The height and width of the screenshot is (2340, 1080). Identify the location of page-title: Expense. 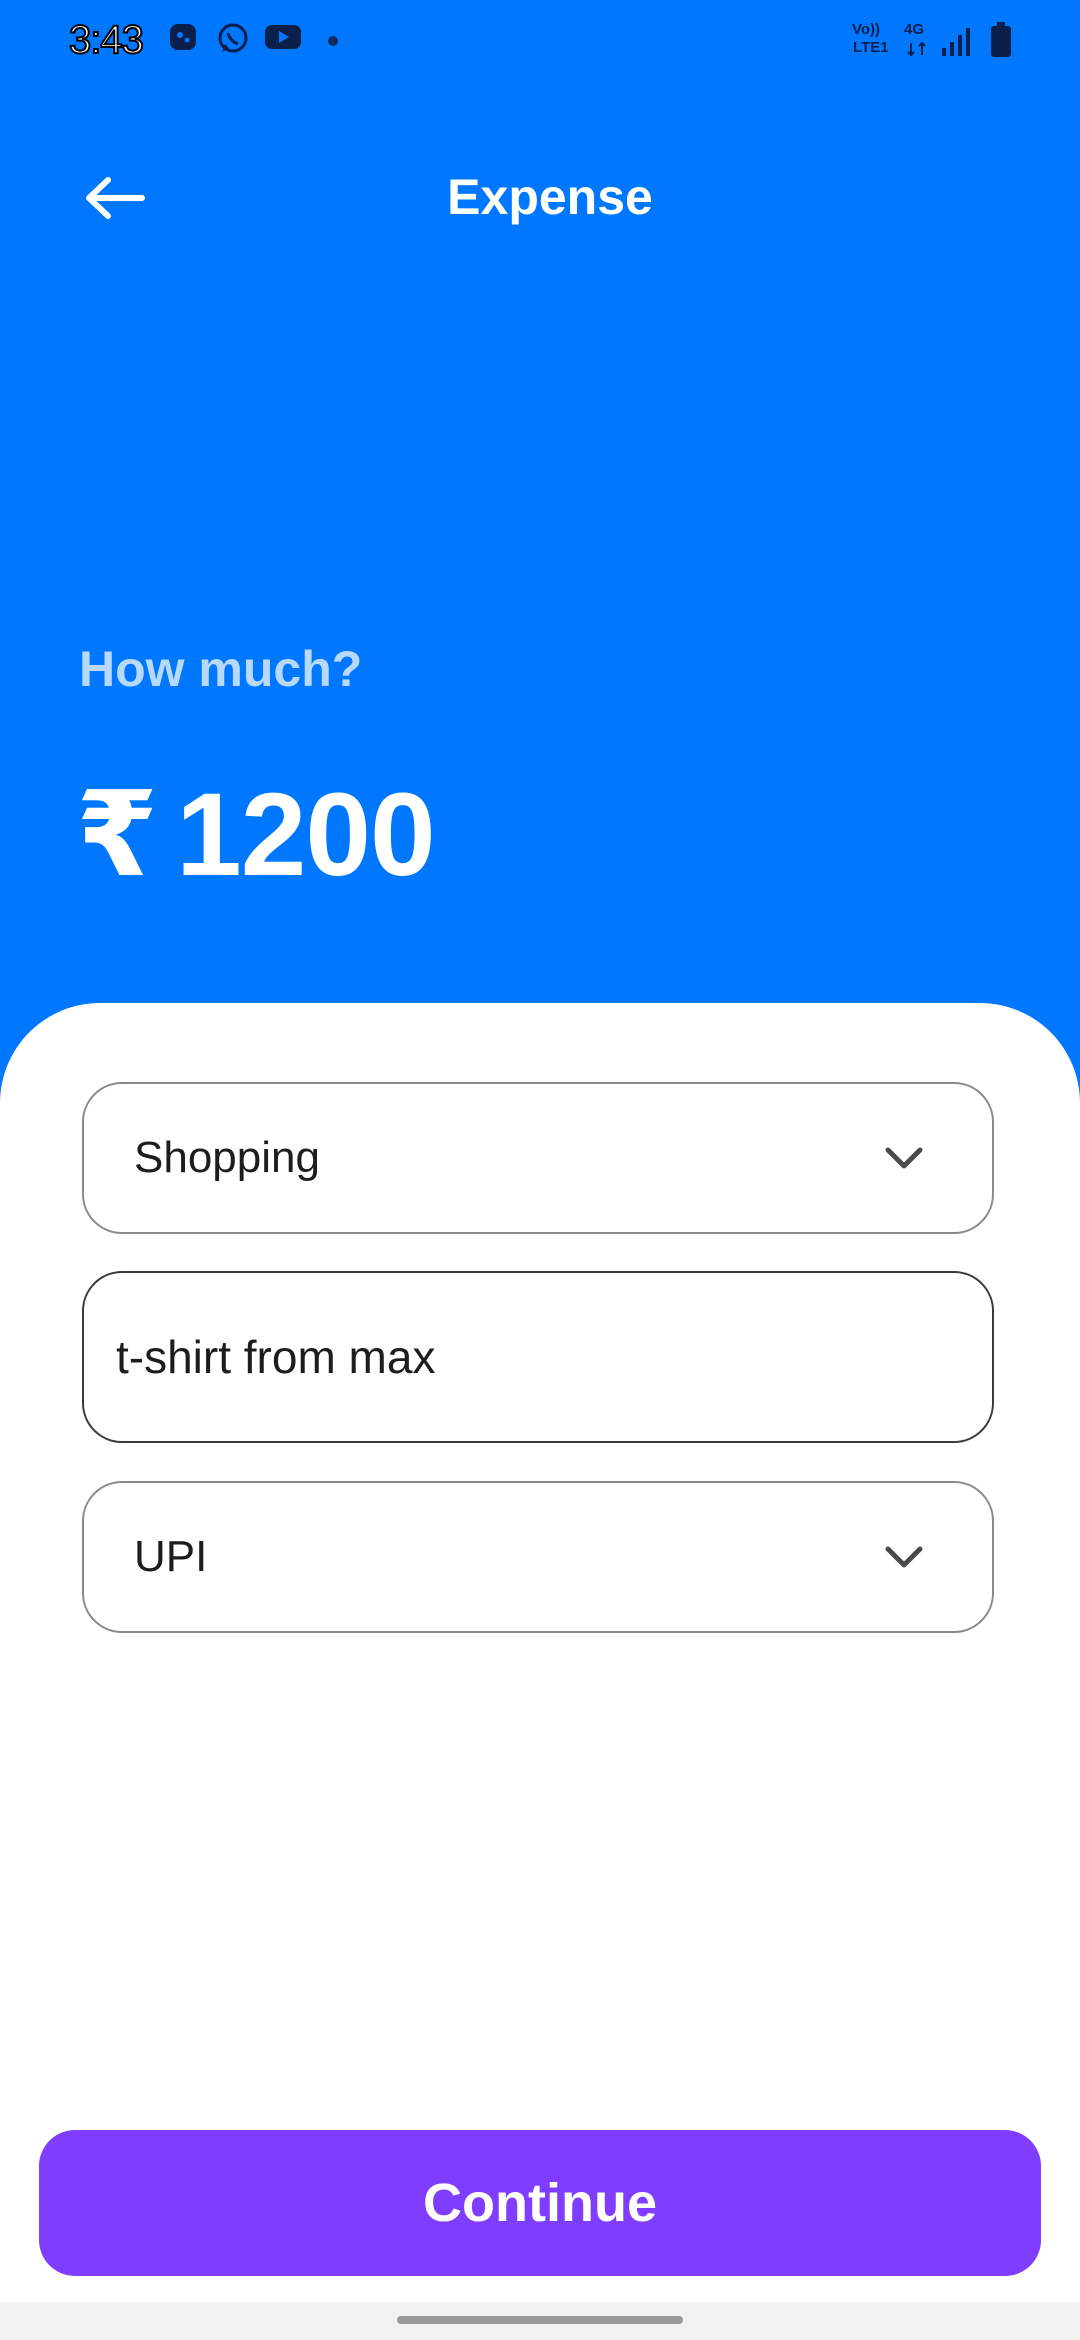
(550, 197).